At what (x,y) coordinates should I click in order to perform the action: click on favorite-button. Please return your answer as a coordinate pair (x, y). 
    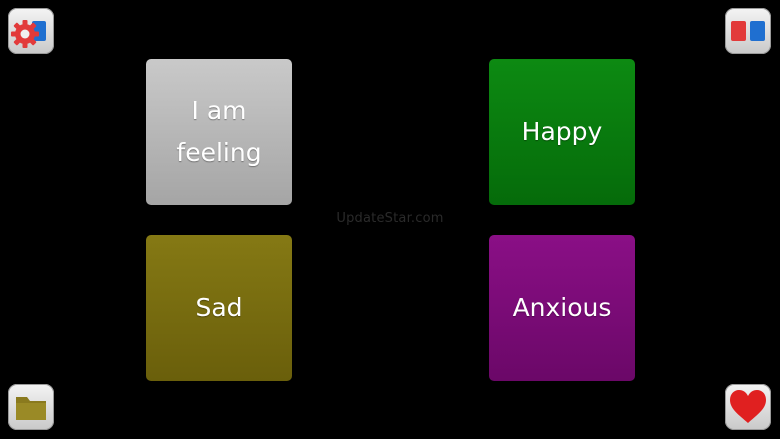
    Looking at the image, I should click on (748, 407).